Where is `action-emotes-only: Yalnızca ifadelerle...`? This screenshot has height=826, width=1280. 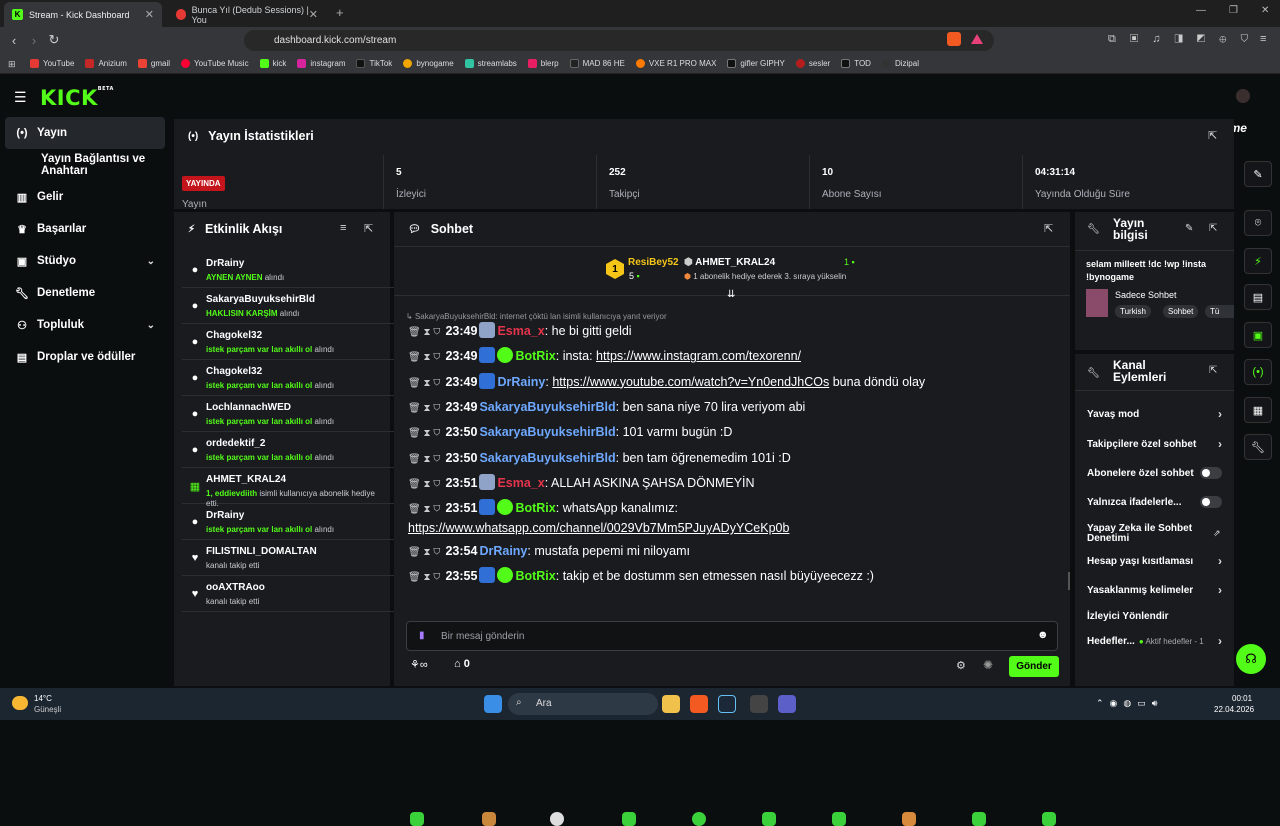
action-emotes-only: Yalnızca ifadelerle... is located at coordinates (1154, 502).